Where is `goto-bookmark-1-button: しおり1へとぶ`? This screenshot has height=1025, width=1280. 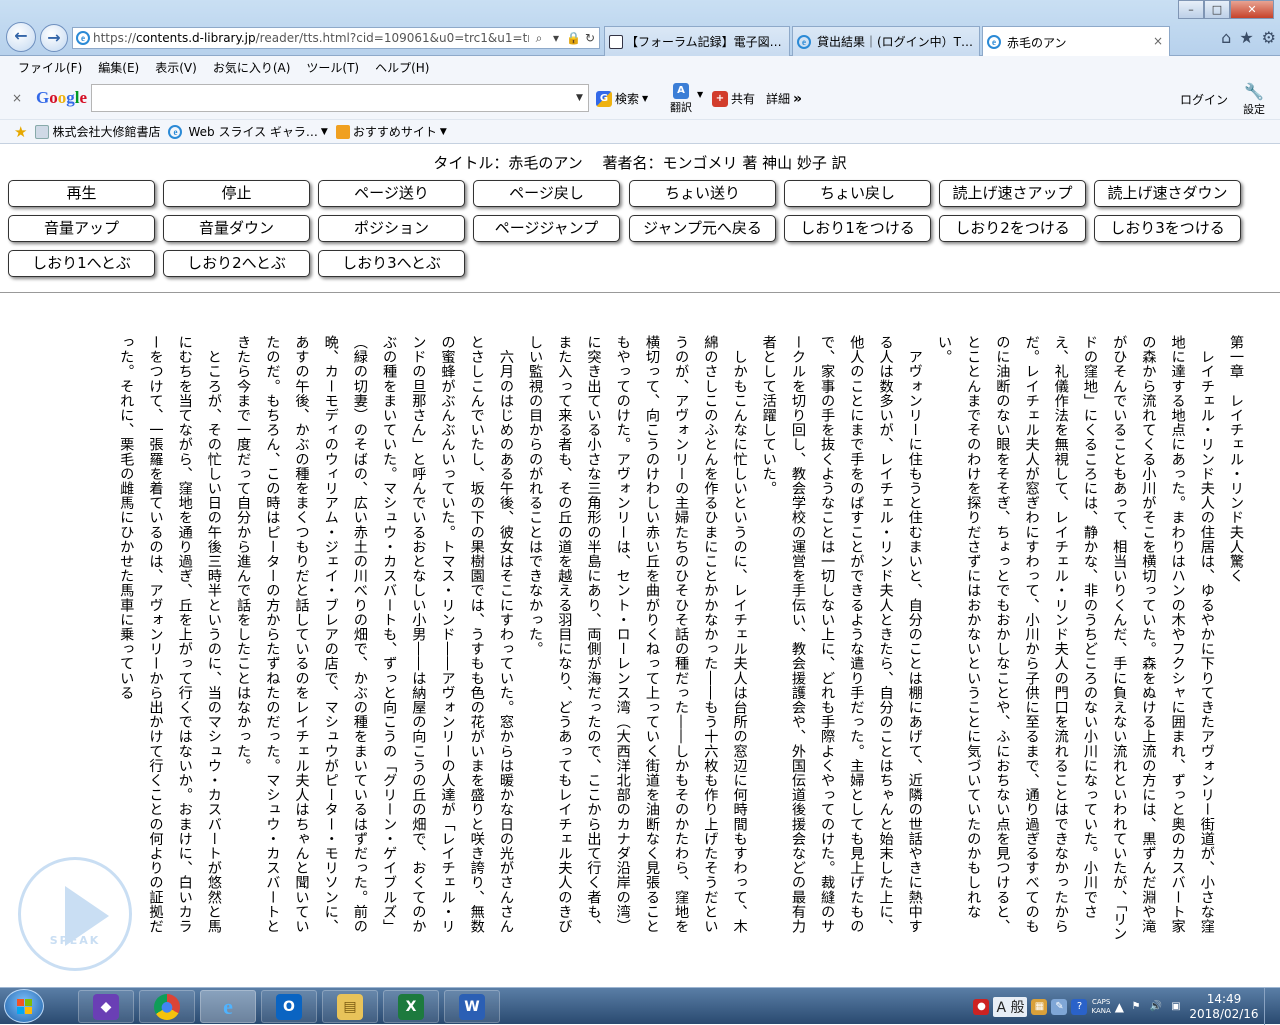
goto-bookmark-1-button: しおり1へとぶ is located at coordinates (81, 263).